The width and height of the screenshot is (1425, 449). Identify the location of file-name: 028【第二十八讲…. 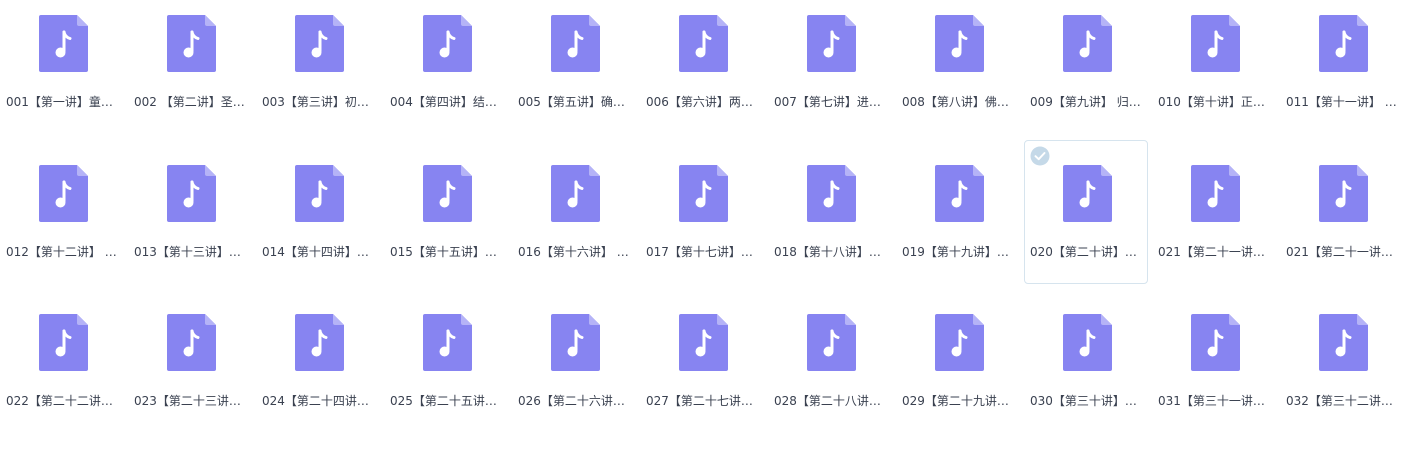
(827, 401).